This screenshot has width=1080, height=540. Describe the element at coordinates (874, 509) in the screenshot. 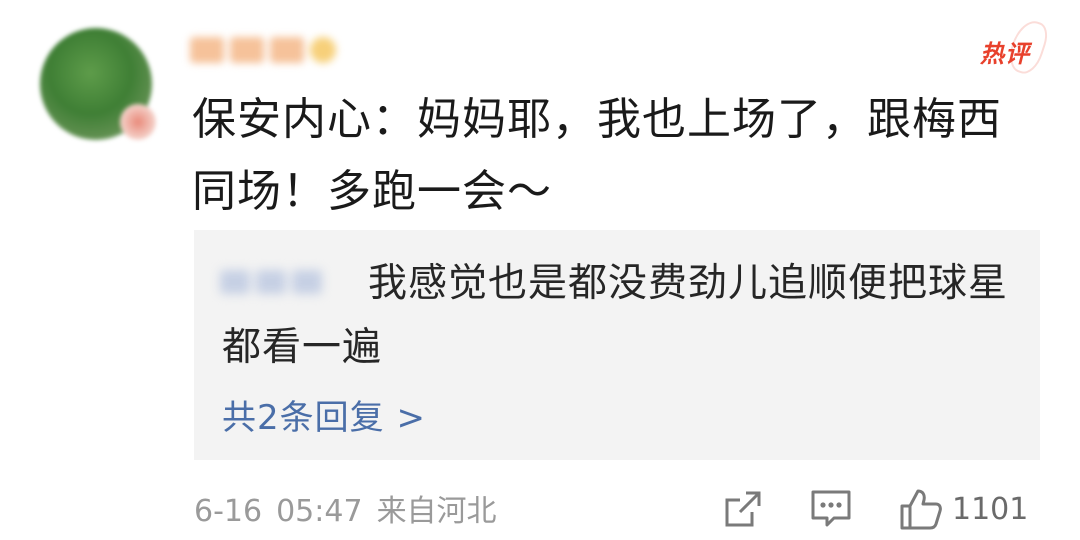

I see `comment-actions: 1101` at that location.